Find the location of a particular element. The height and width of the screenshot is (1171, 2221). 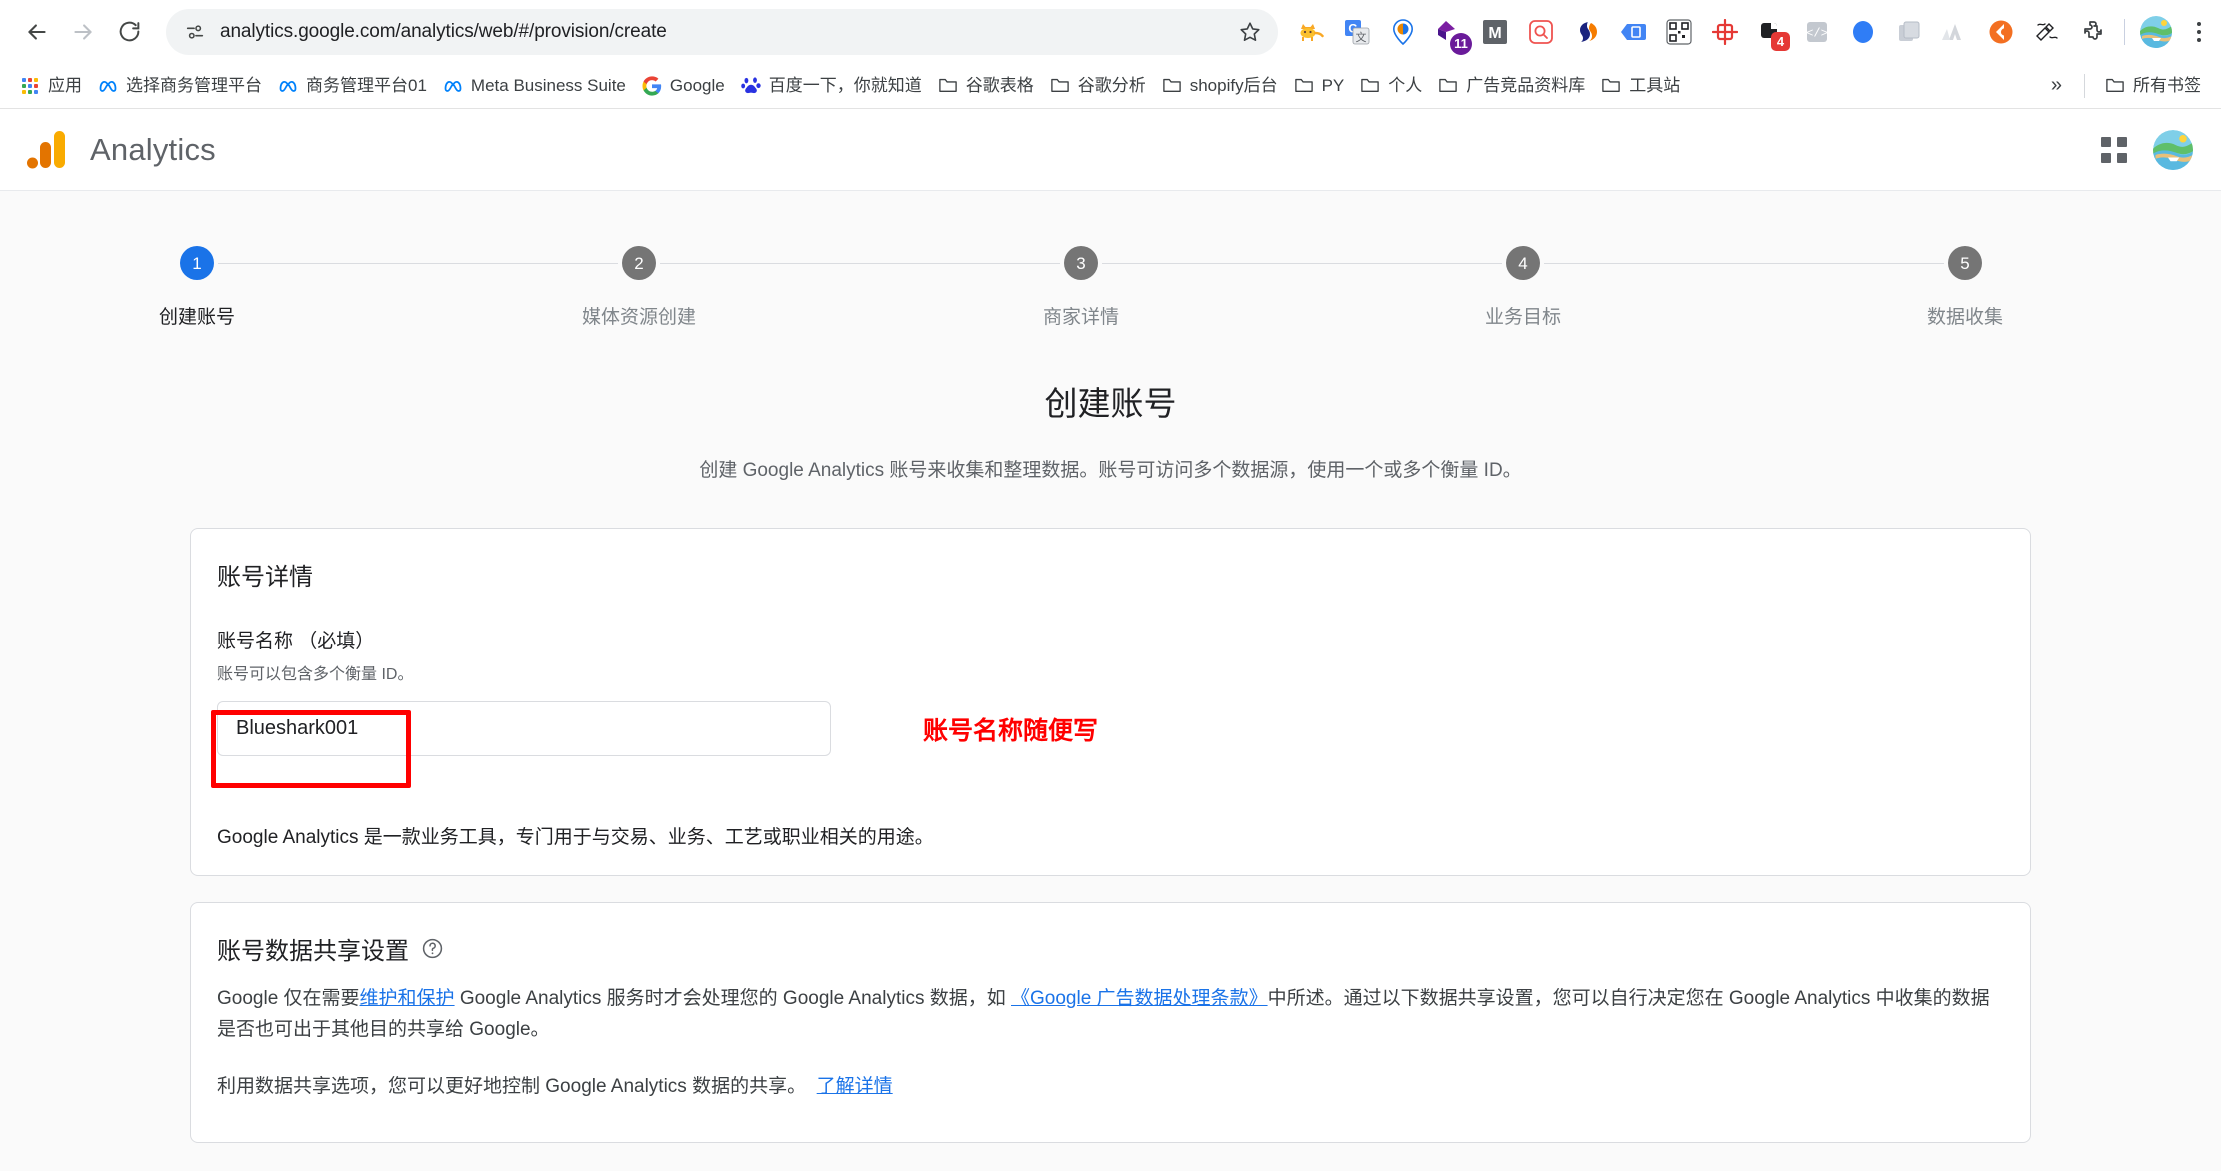

bookmark-folder-6: 谷歌分析 is located at coordinates (1098, 86).